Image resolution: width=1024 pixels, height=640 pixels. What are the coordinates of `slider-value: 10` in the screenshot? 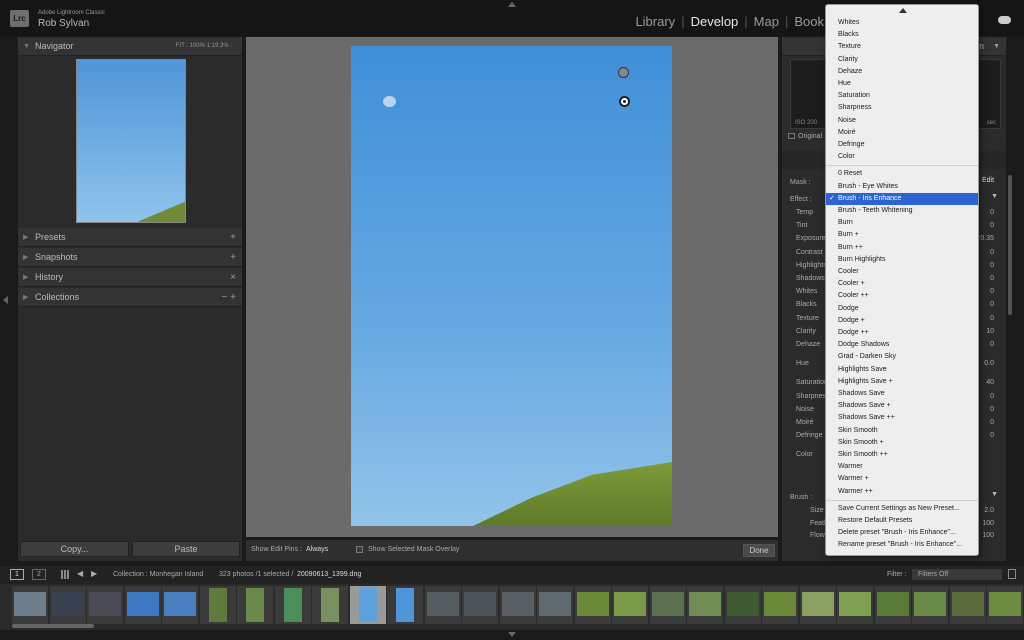 It's located at (990, 331).